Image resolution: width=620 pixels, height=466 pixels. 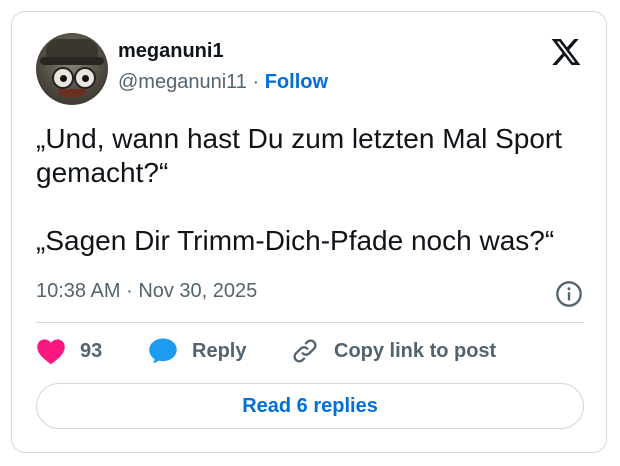 I want to click on read-replies-button: Read 6 replies, so click(x=310, y=406).